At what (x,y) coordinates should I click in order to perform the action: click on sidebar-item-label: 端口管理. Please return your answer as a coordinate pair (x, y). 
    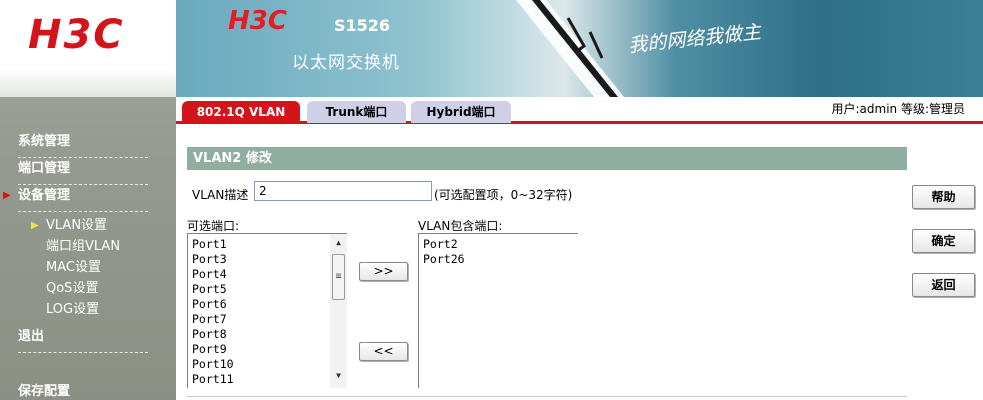
    Looking at the image, I should click on (44, 168).